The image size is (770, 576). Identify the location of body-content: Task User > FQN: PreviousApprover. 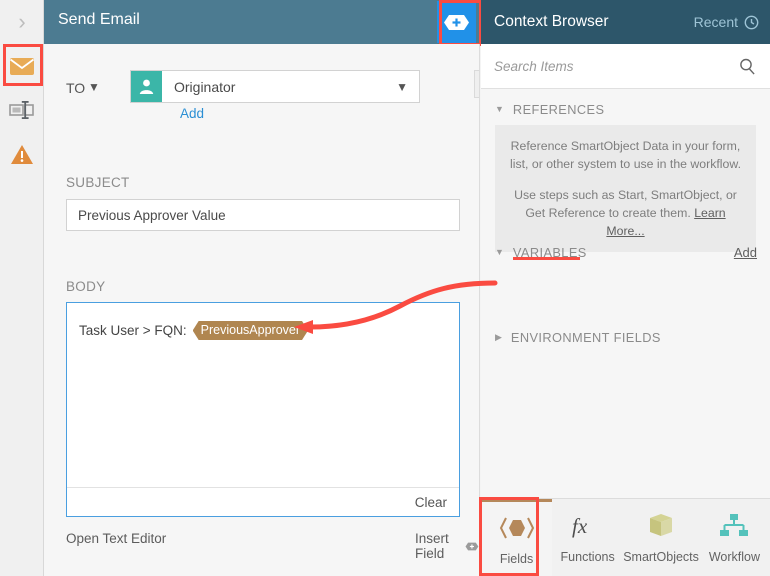
(264, 330).